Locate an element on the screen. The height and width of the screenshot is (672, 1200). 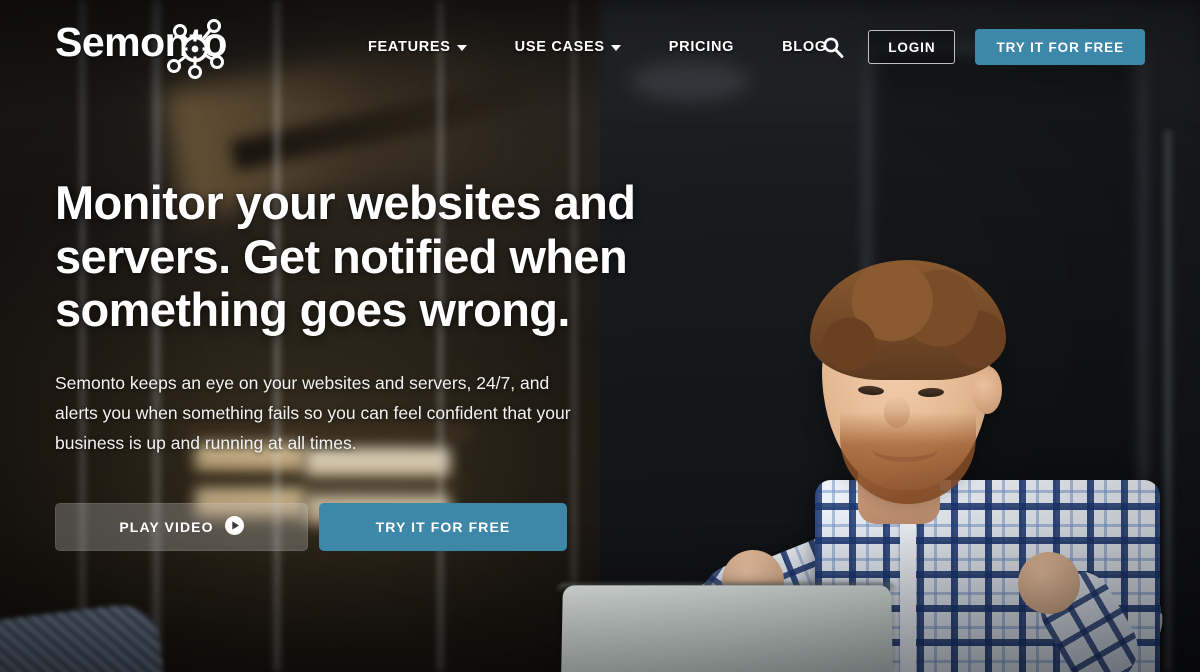
nav-item-pricing: PRICING is located at coordinates (701, 47).